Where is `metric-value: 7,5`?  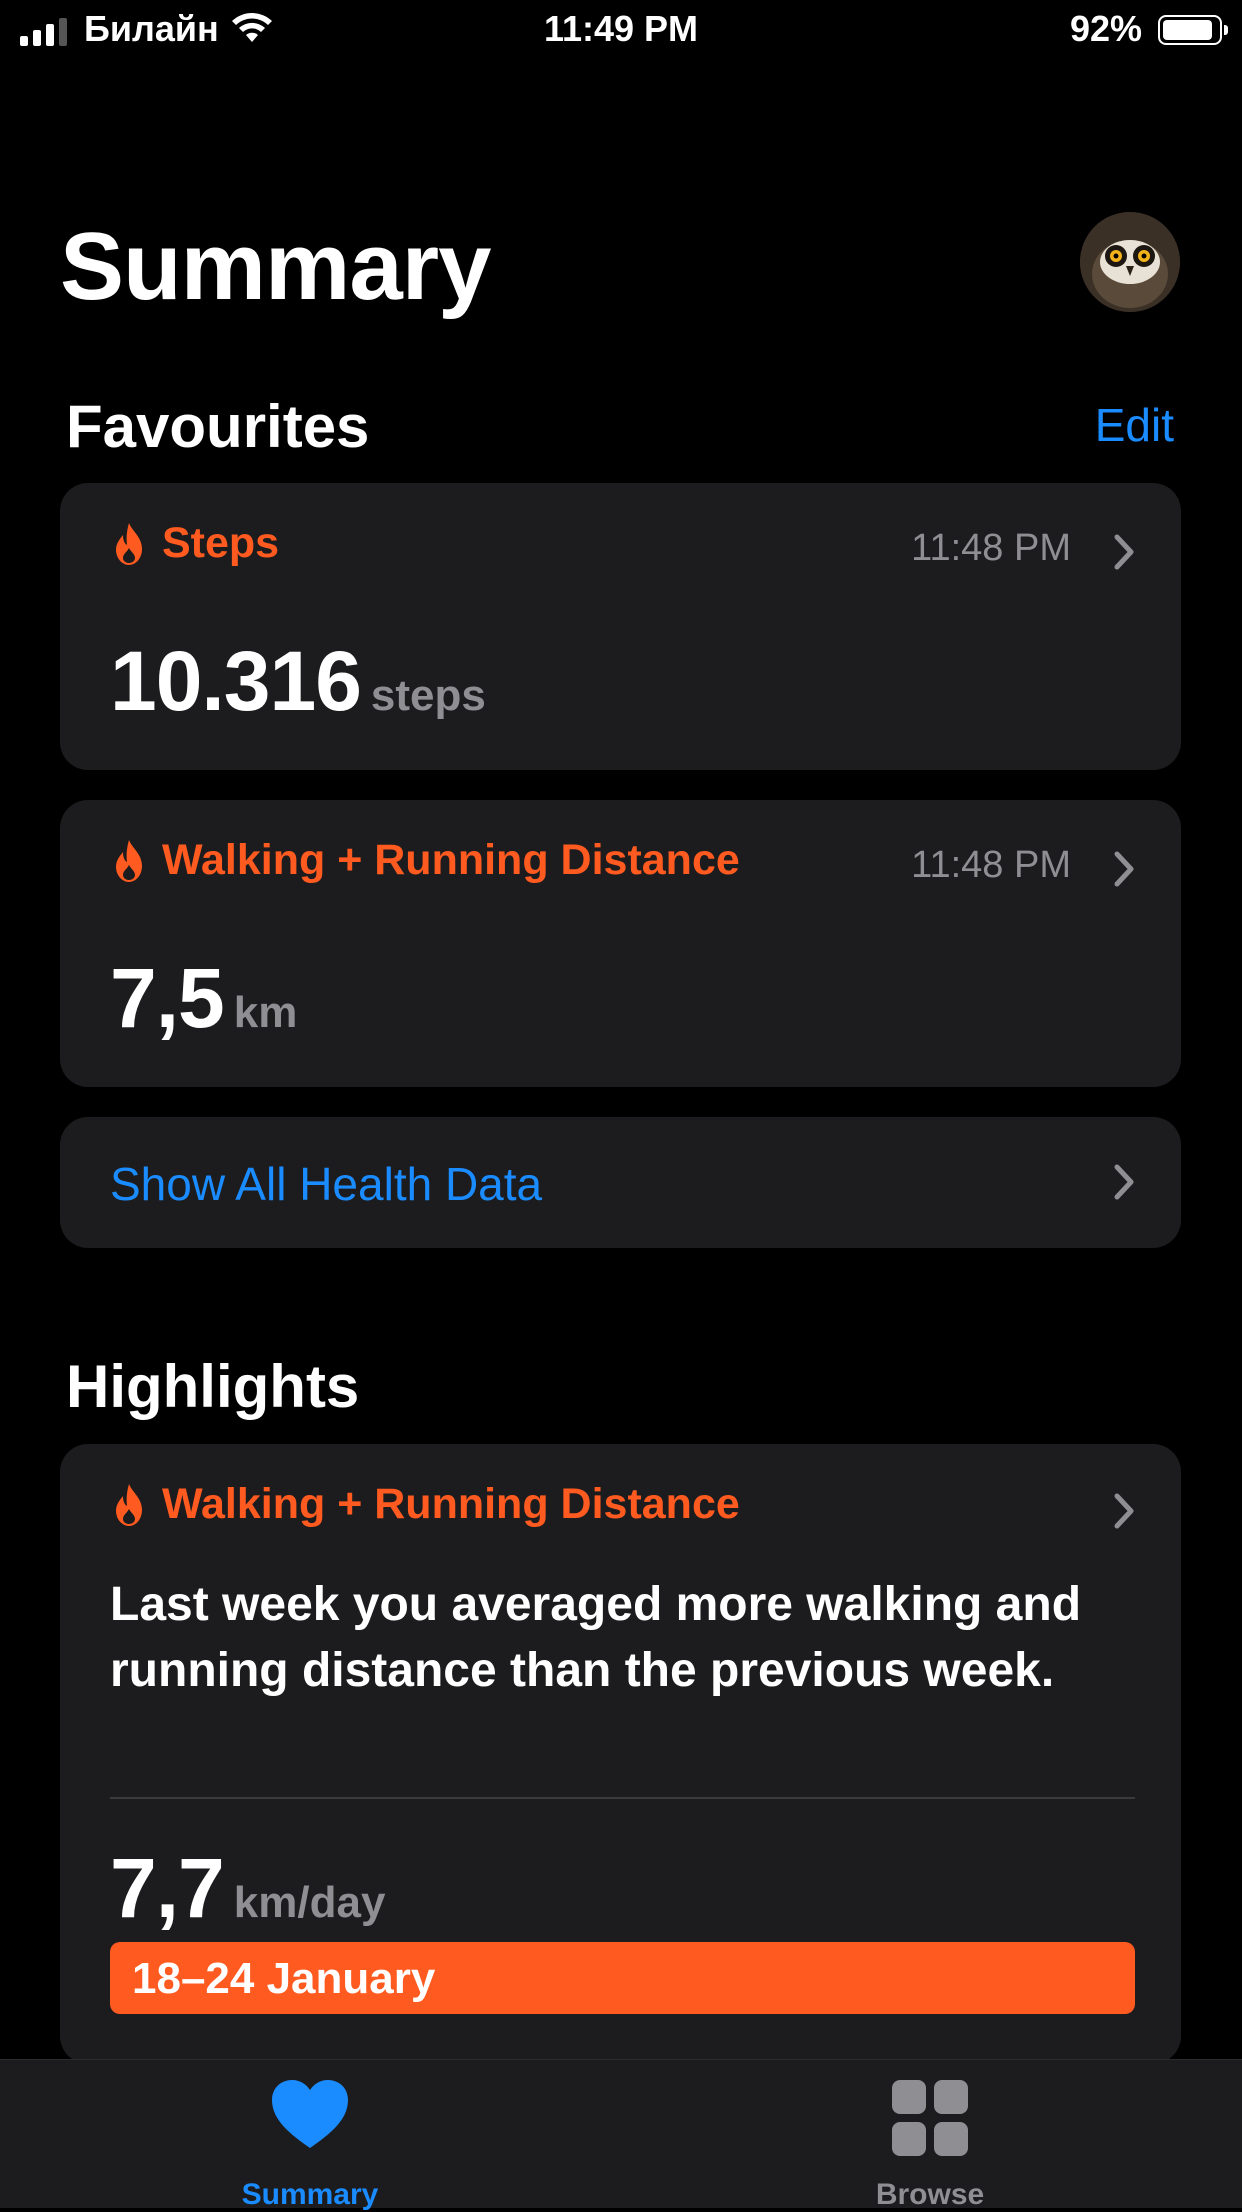
metric-value: 7,5 is located at coordinates (167, 998).